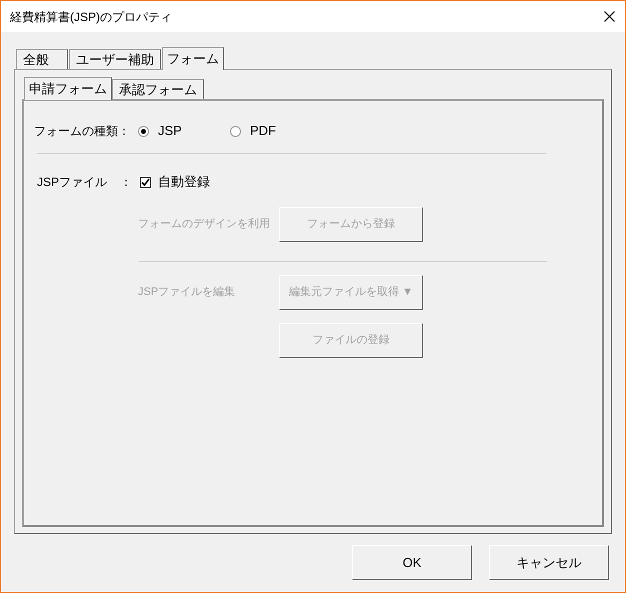 Image resolution: width=626 pixels, height=593 pixels. Describe the element at coordinates (72, 182) in the screenshot. I see `jsp-file-label: JSPファイル` at that location.